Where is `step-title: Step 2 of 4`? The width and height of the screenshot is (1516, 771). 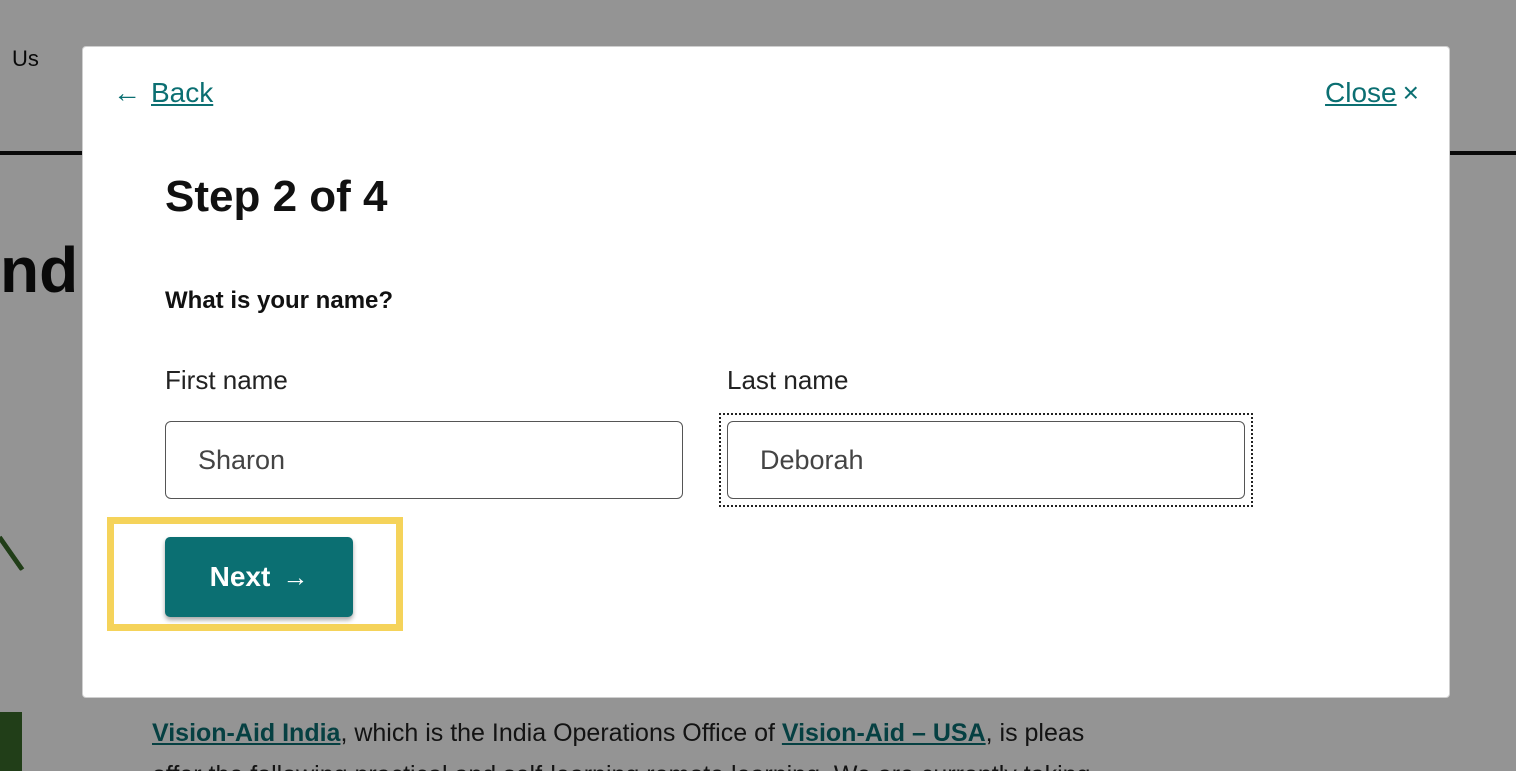 step-title: Step 2 of 4 is located at coordinates (276, 196).